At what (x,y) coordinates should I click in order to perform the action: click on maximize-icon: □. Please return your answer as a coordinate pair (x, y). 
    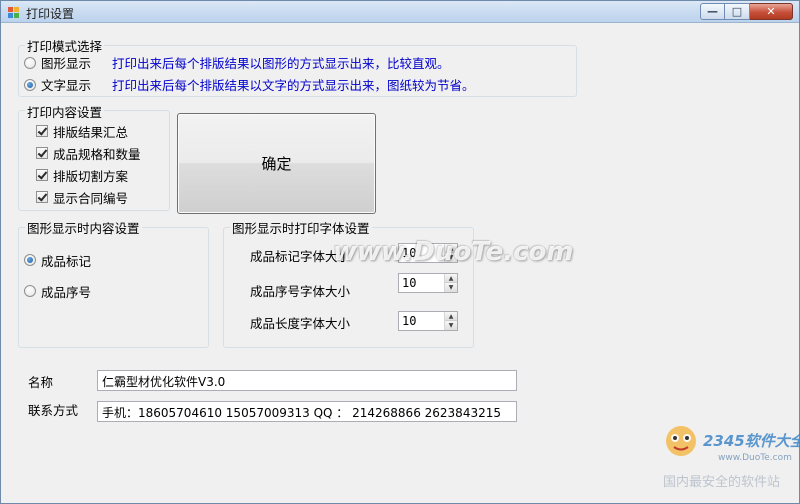
    Looking at the image, I should click on (737, 11).